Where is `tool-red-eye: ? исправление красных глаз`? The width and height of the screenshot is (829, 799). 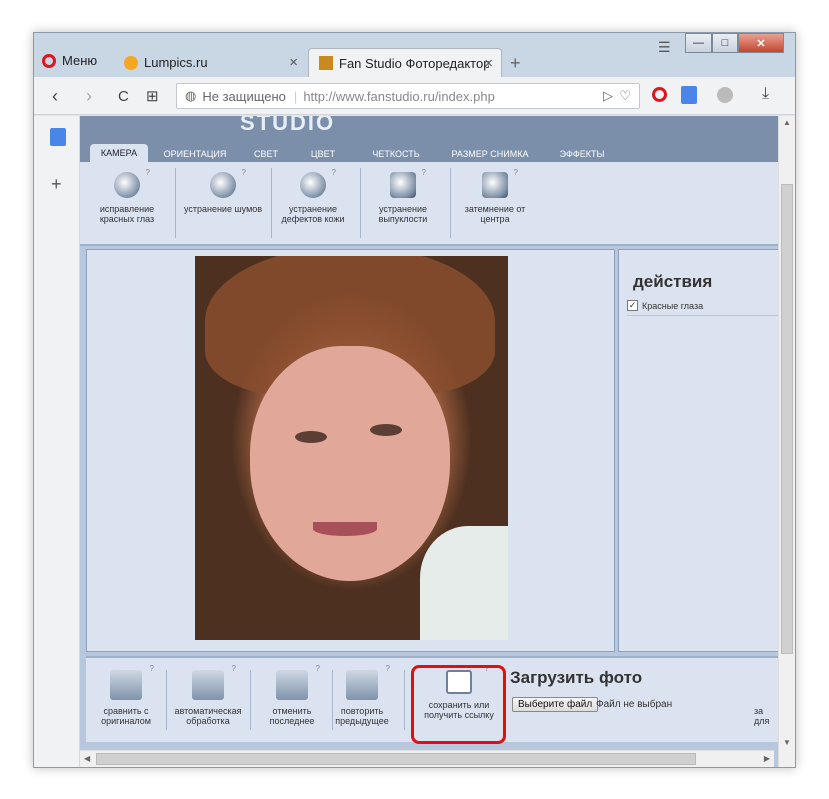
tool-red-eye: ? исправление красных глаз is located at coordinates (127, 196).